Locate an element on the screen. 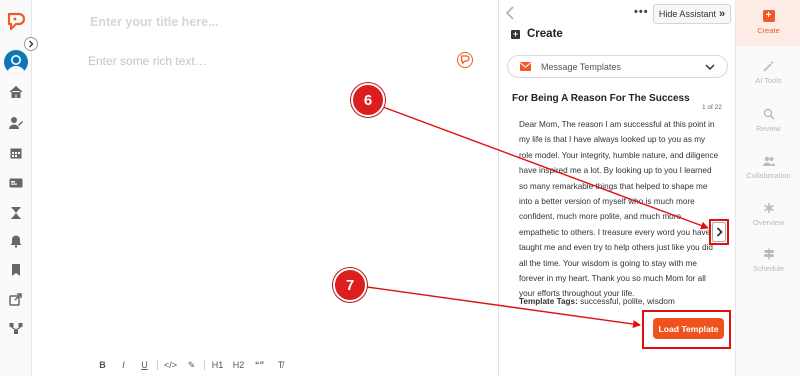  template-counter: 1 of 22 is located at coordinates (712, 107).